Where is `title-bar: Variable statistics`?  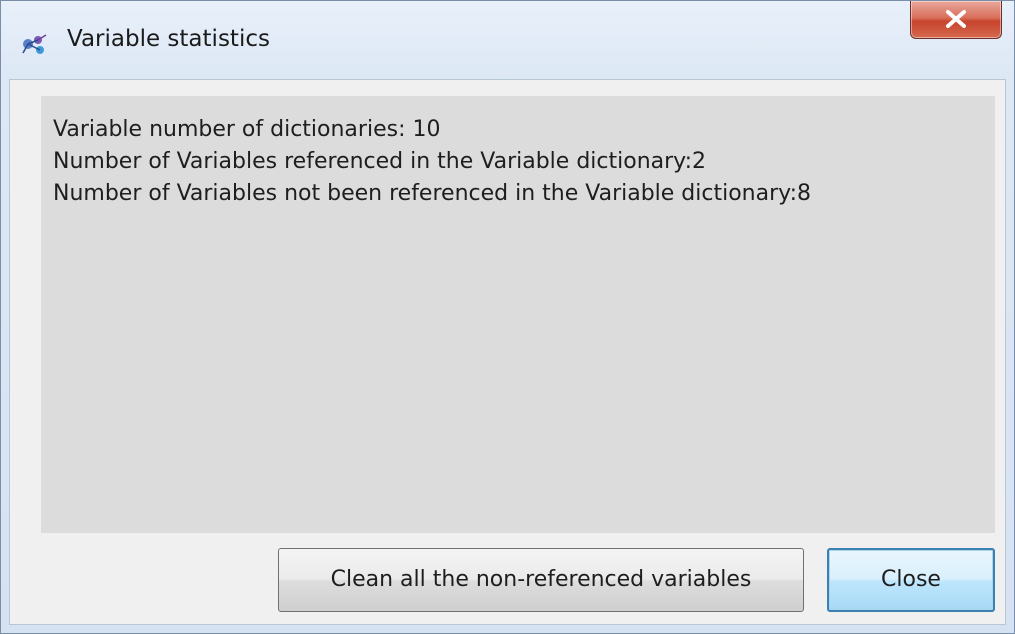
title-bar: Variable statistics is located at coordinates (507, 40).